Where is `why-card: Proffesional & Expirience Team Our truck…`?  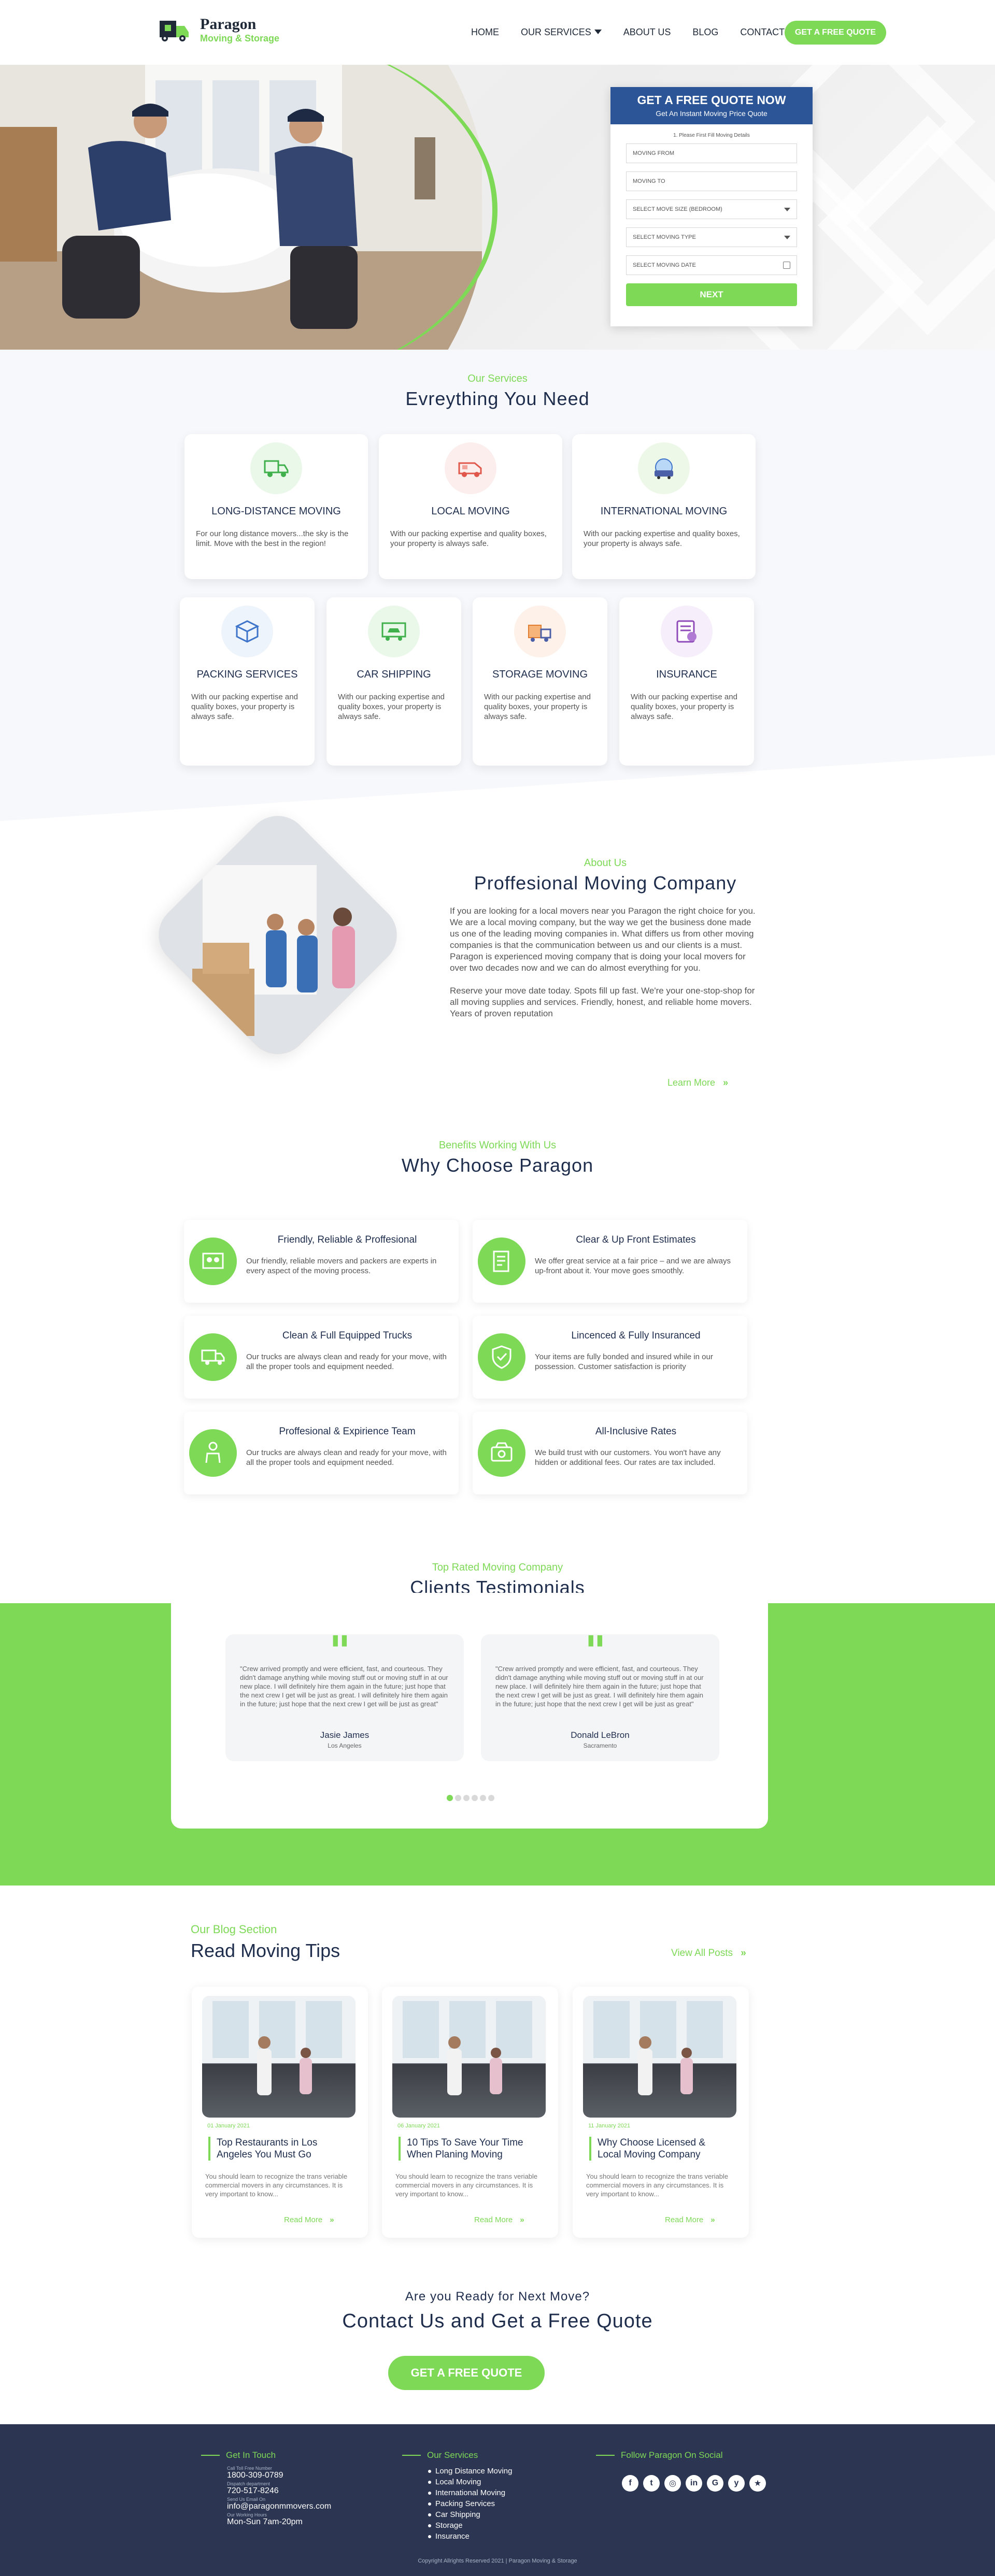 why-card: Proffesional & Expirience Team Our truck… is located at coordinates (321, 1453).